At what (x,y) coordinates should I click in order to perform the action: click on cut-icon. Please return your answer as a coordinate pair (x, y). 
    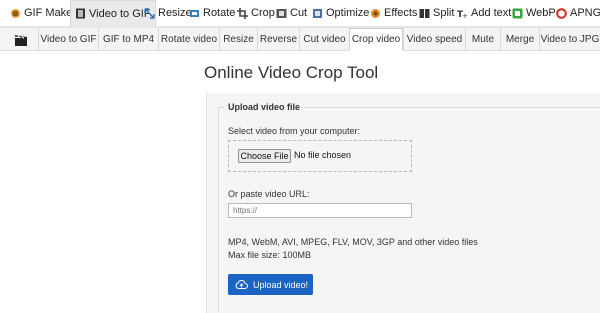
    Looking at the image, I should click on (281, 13).